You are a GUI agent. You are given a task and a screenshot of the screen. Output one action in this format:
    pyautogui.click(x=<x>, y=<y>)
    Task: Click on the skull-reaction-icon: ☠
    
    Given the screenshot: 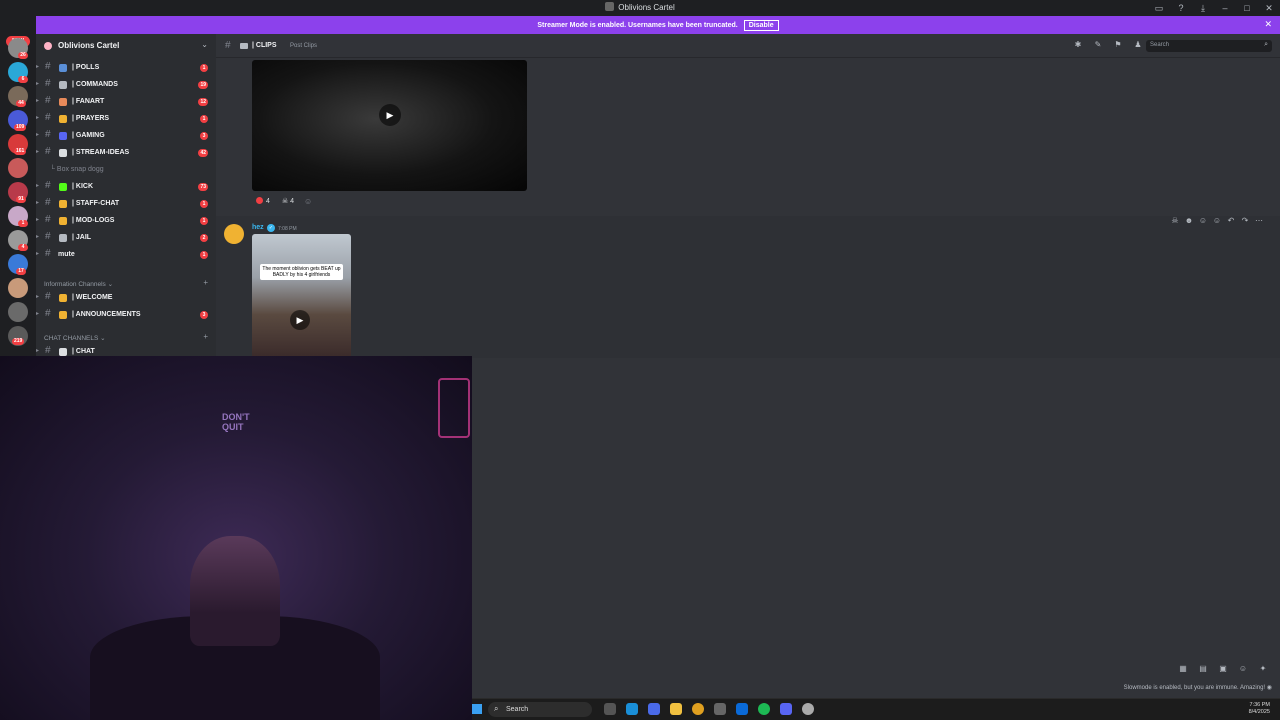 What is the action you would take?
    pyautogui.click(x=1175, y=222)
    